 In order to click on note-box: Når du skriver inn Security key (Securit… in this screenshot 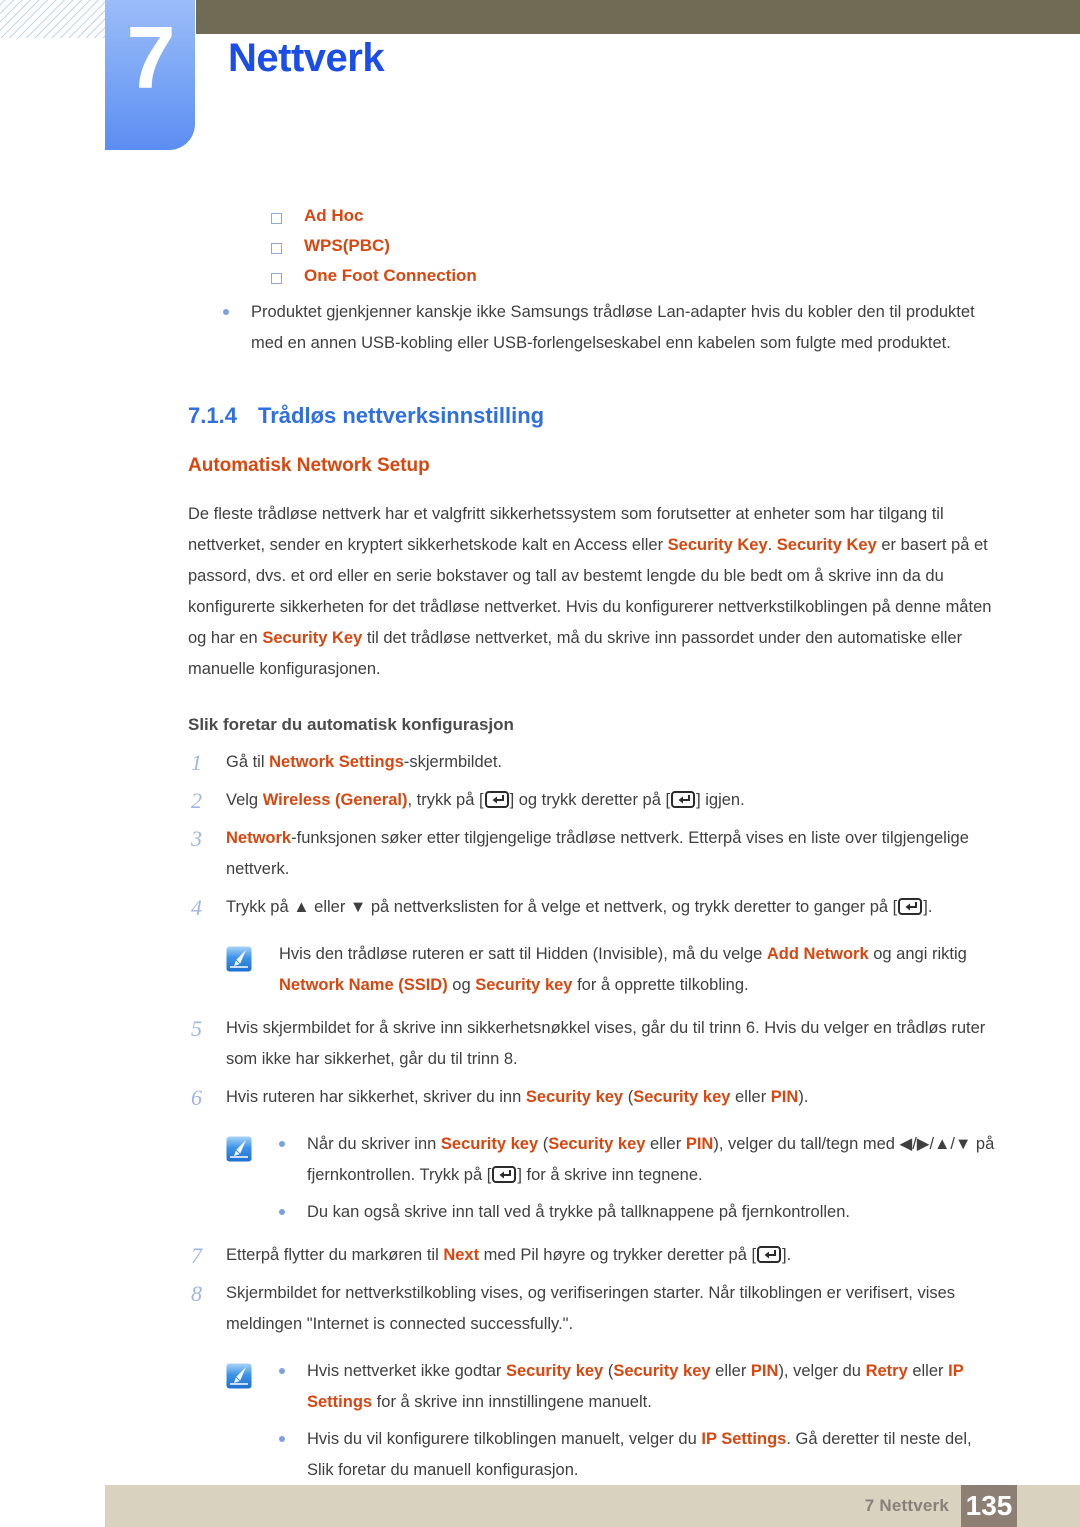, I will do `click(594, 1178)`.